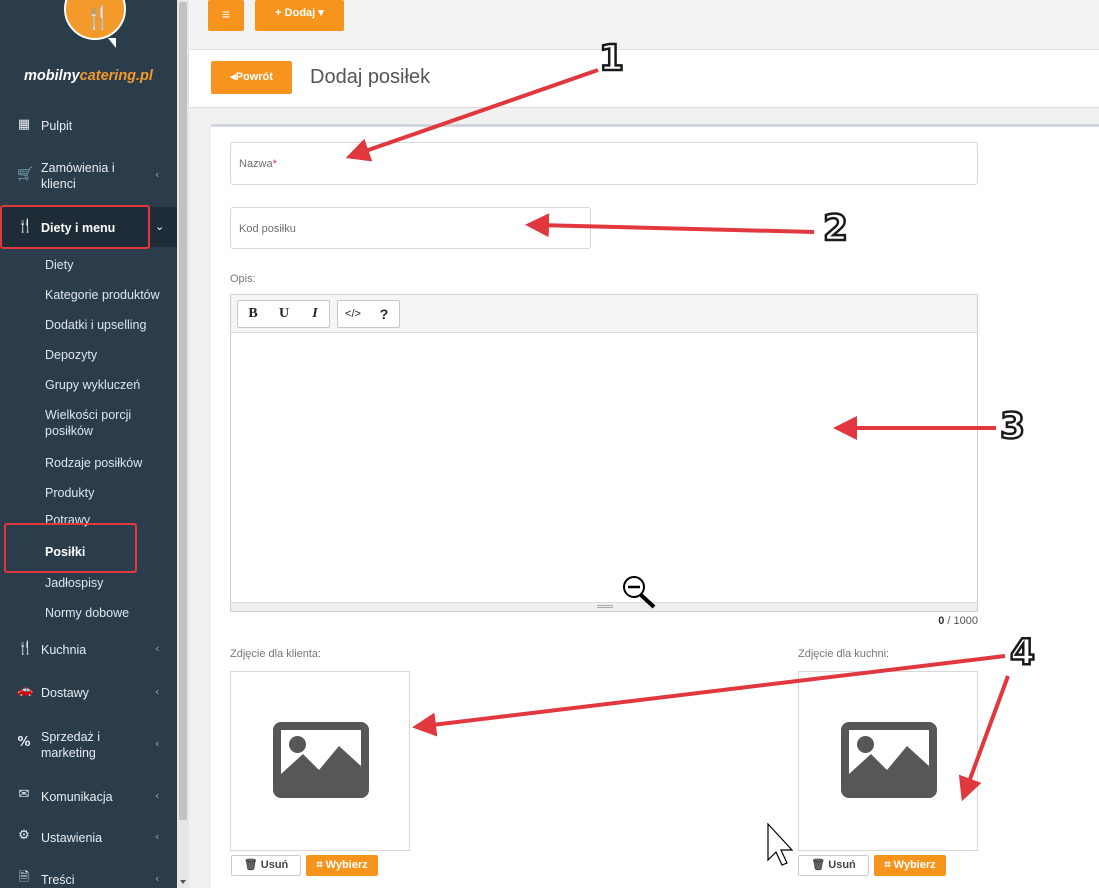 This screenshot has height=888, width=1099. Describe the element at coordinates (100, 423) in the screenshot. I see `sidebar-subitem: Wielkości porcji posiłków` at that location.